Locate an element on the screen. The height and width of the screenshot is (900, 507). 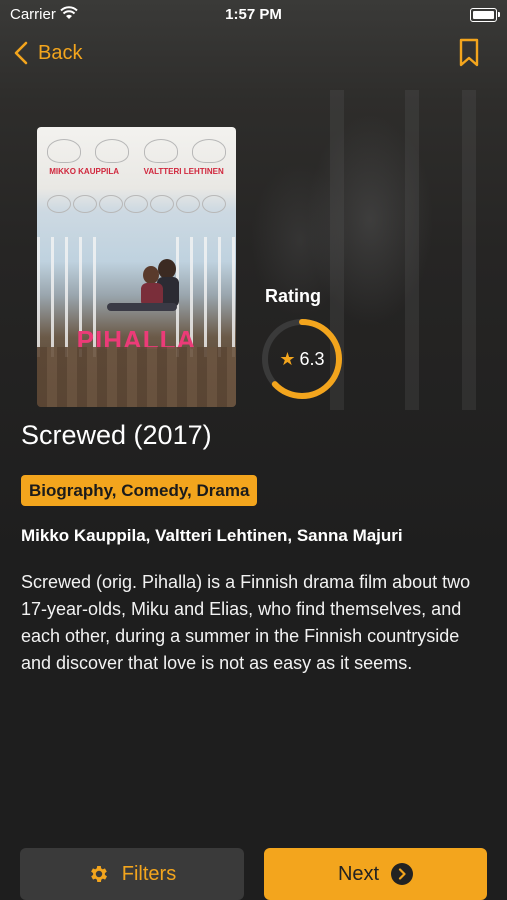
gear-icon is located at coordinates (98, 874).